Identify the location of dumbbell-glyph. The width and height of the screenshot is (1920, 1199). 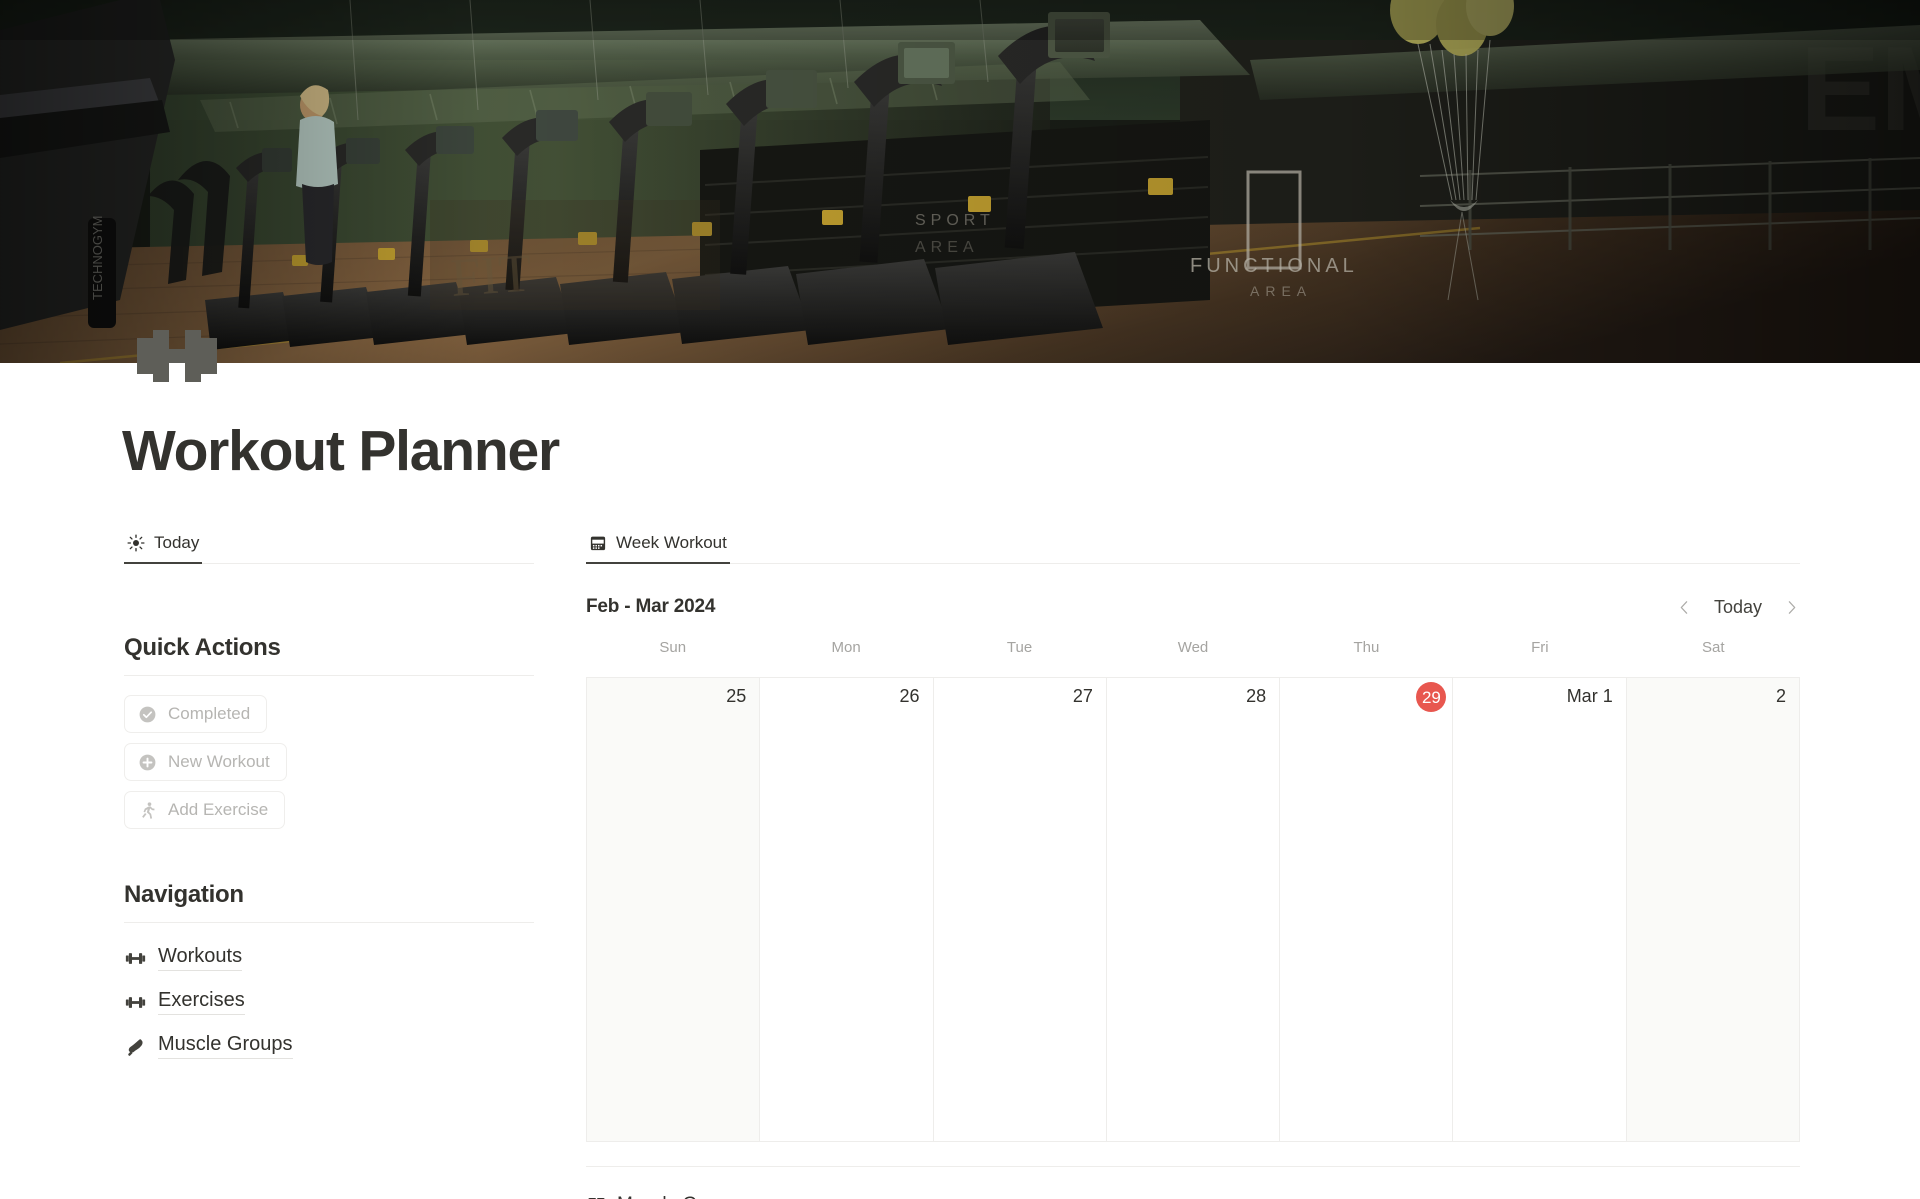
(177, 356).